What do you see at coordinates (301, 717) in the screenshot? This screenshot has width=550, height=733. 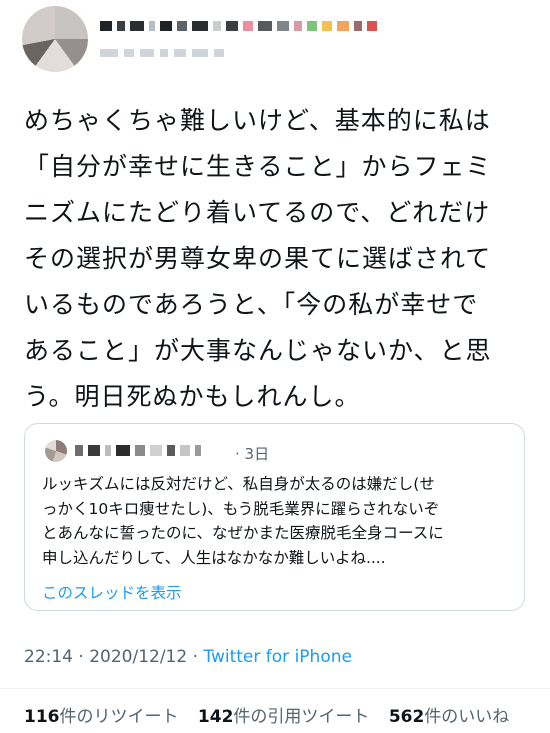 I see `quotes-label: 件の引用ツイート` at bounding box center [301, 717].